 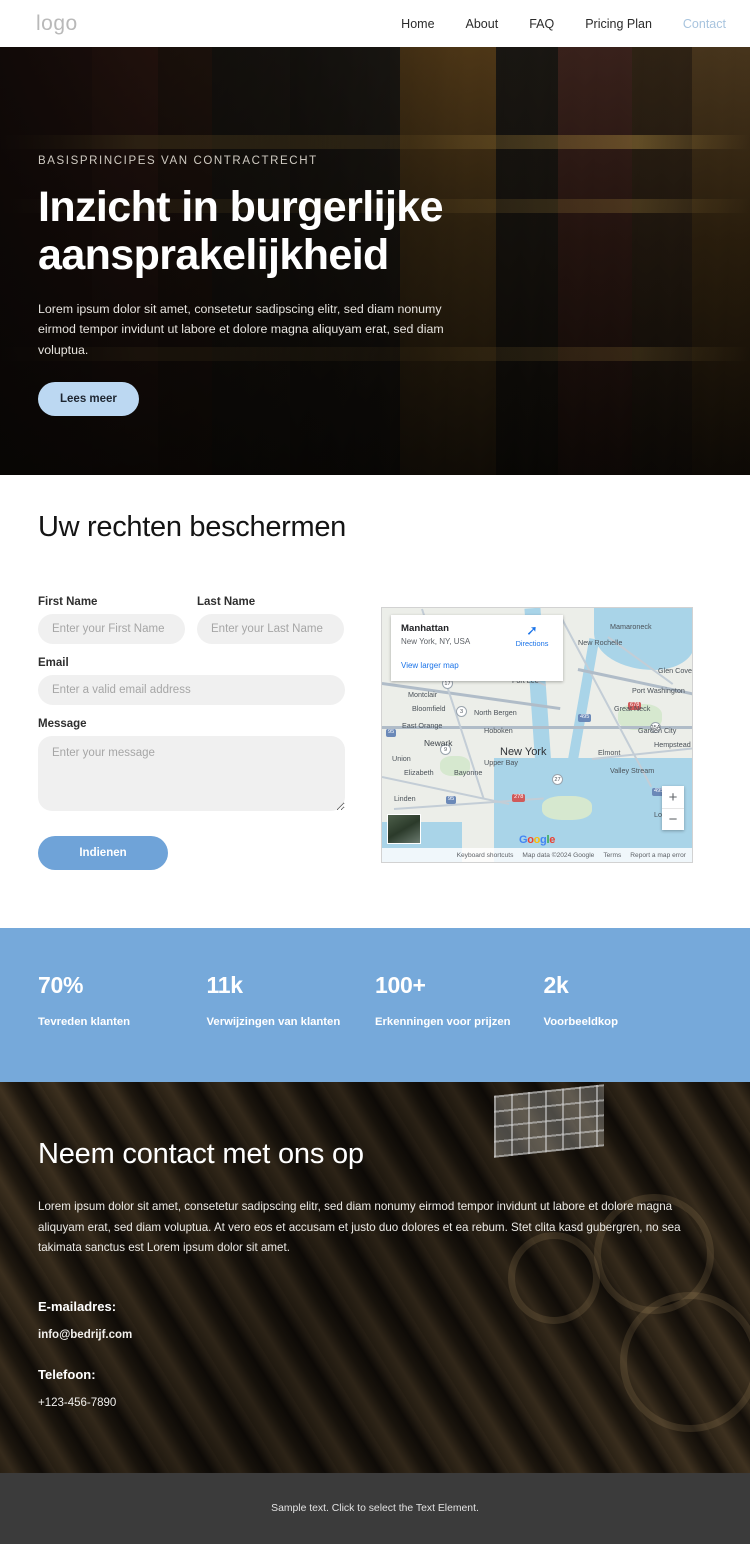 What do you see at coordinates (241, 231) in the screenshot?
I see `hero-title: Inzicht in burgerlijke aansprakelijkheid` at bounding box center [241, 231].